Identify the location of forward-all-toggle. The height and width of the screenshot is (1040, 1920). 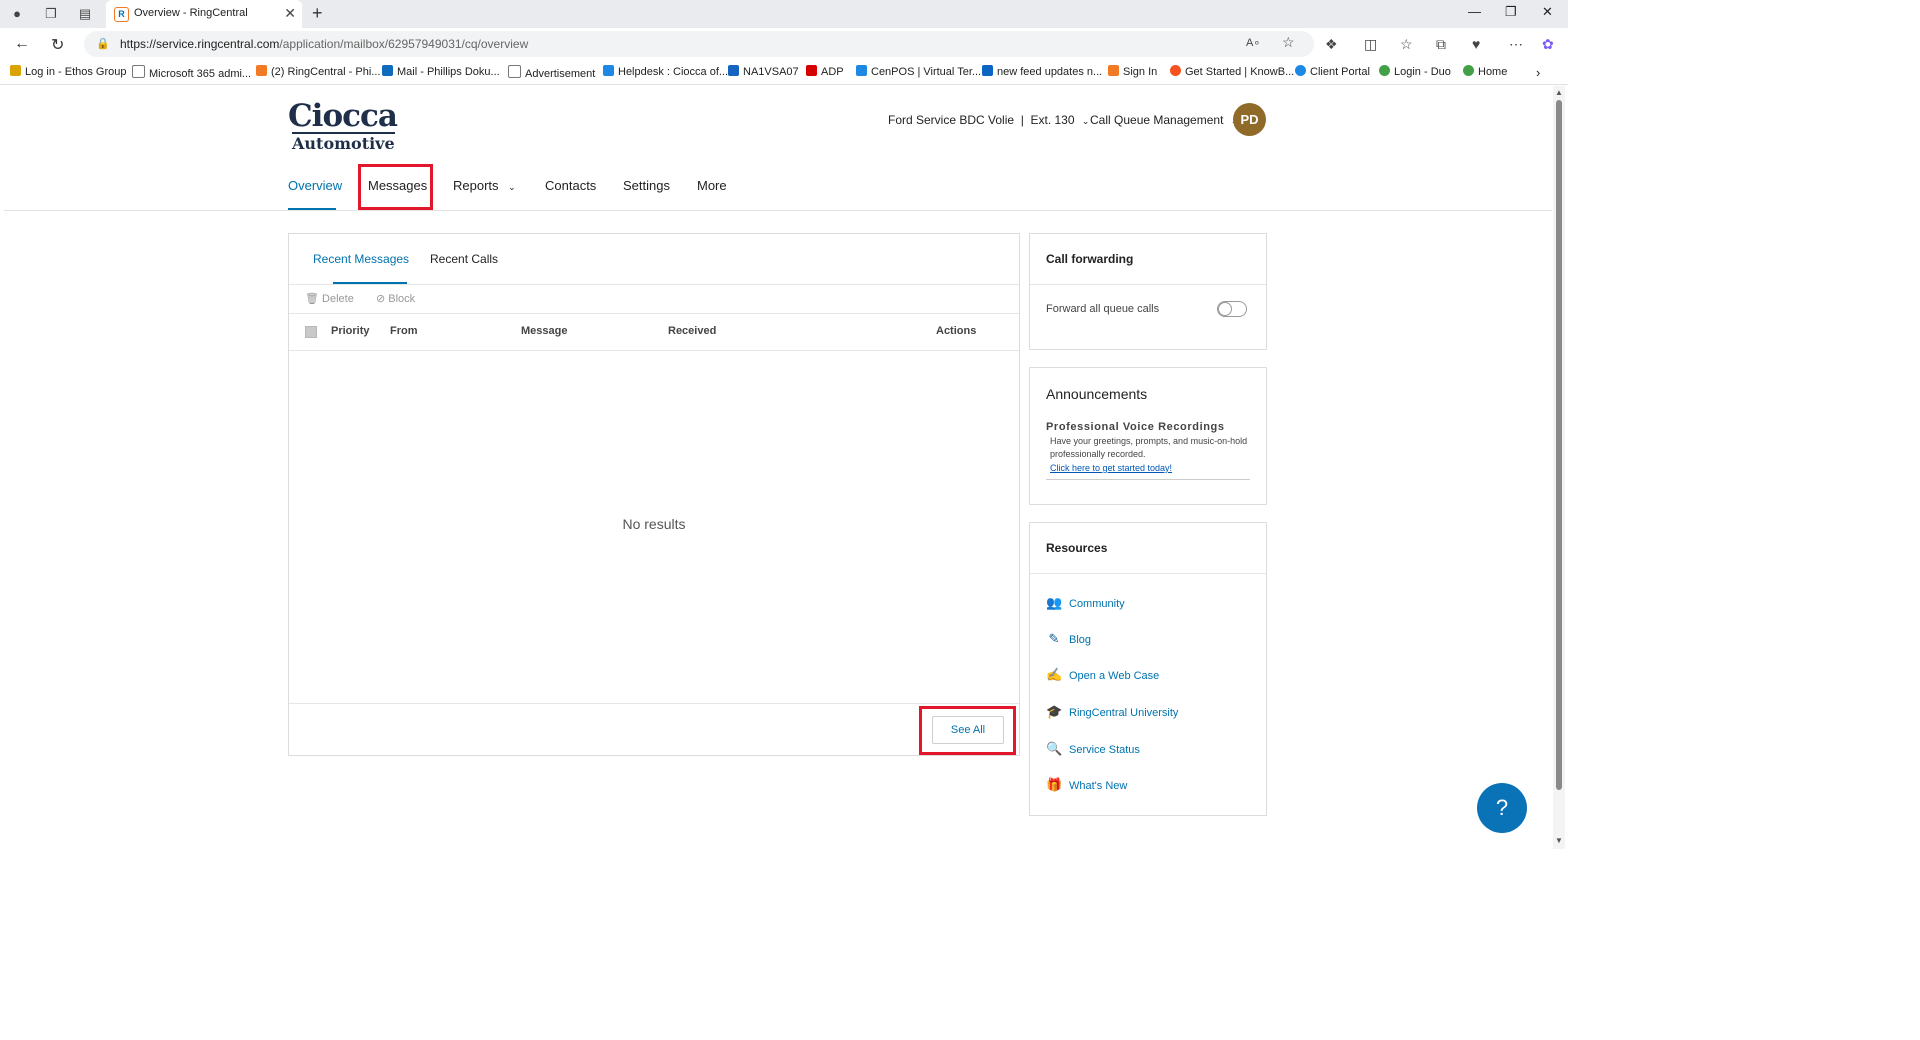
(1232, 309).